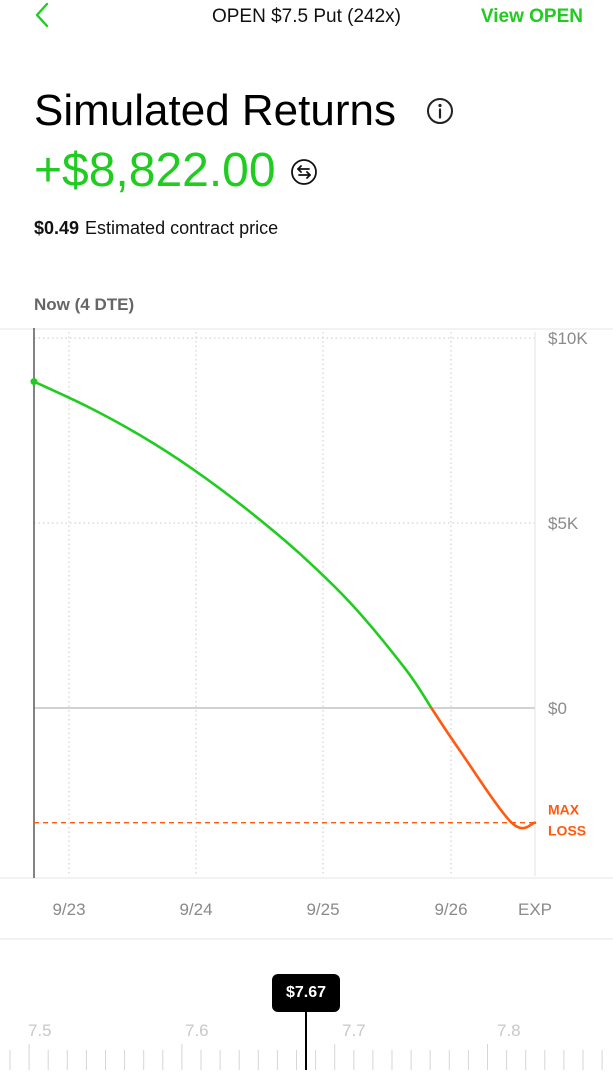 This screenshot has height=1088, width=613. What do you see at coordinates (84, 304) in the screenshot?
I see `time-label: Now (4 DTE)` at bounding box center [84, 304].